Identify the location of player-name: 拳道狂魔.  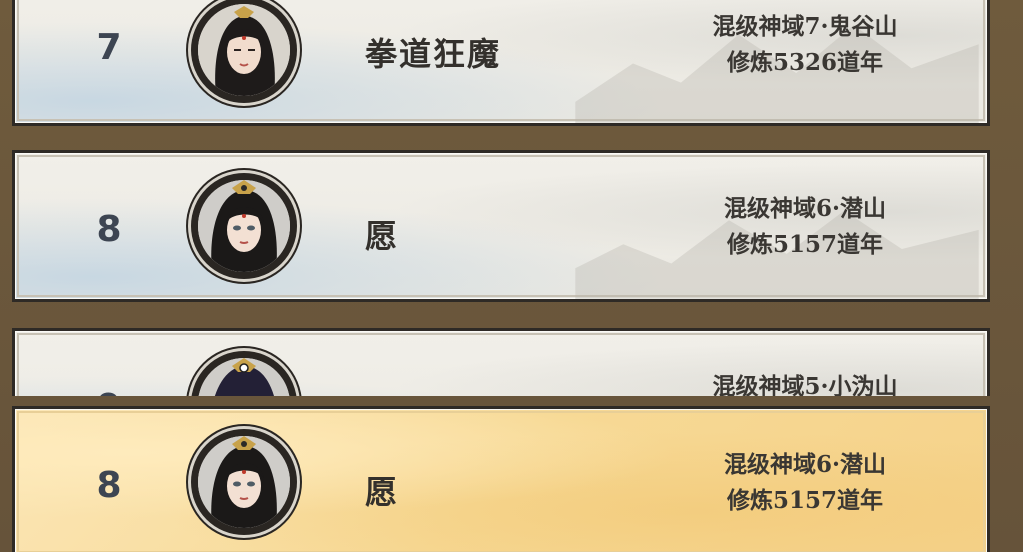
(433, 54).